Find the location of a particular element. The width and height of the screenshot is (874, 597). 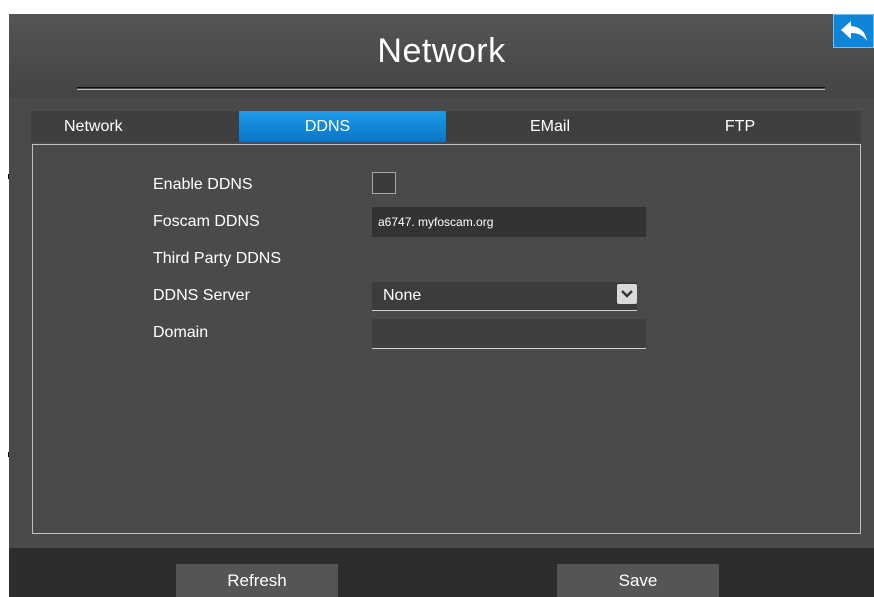

chevron-down-icon is located at coordinates (627, 294).